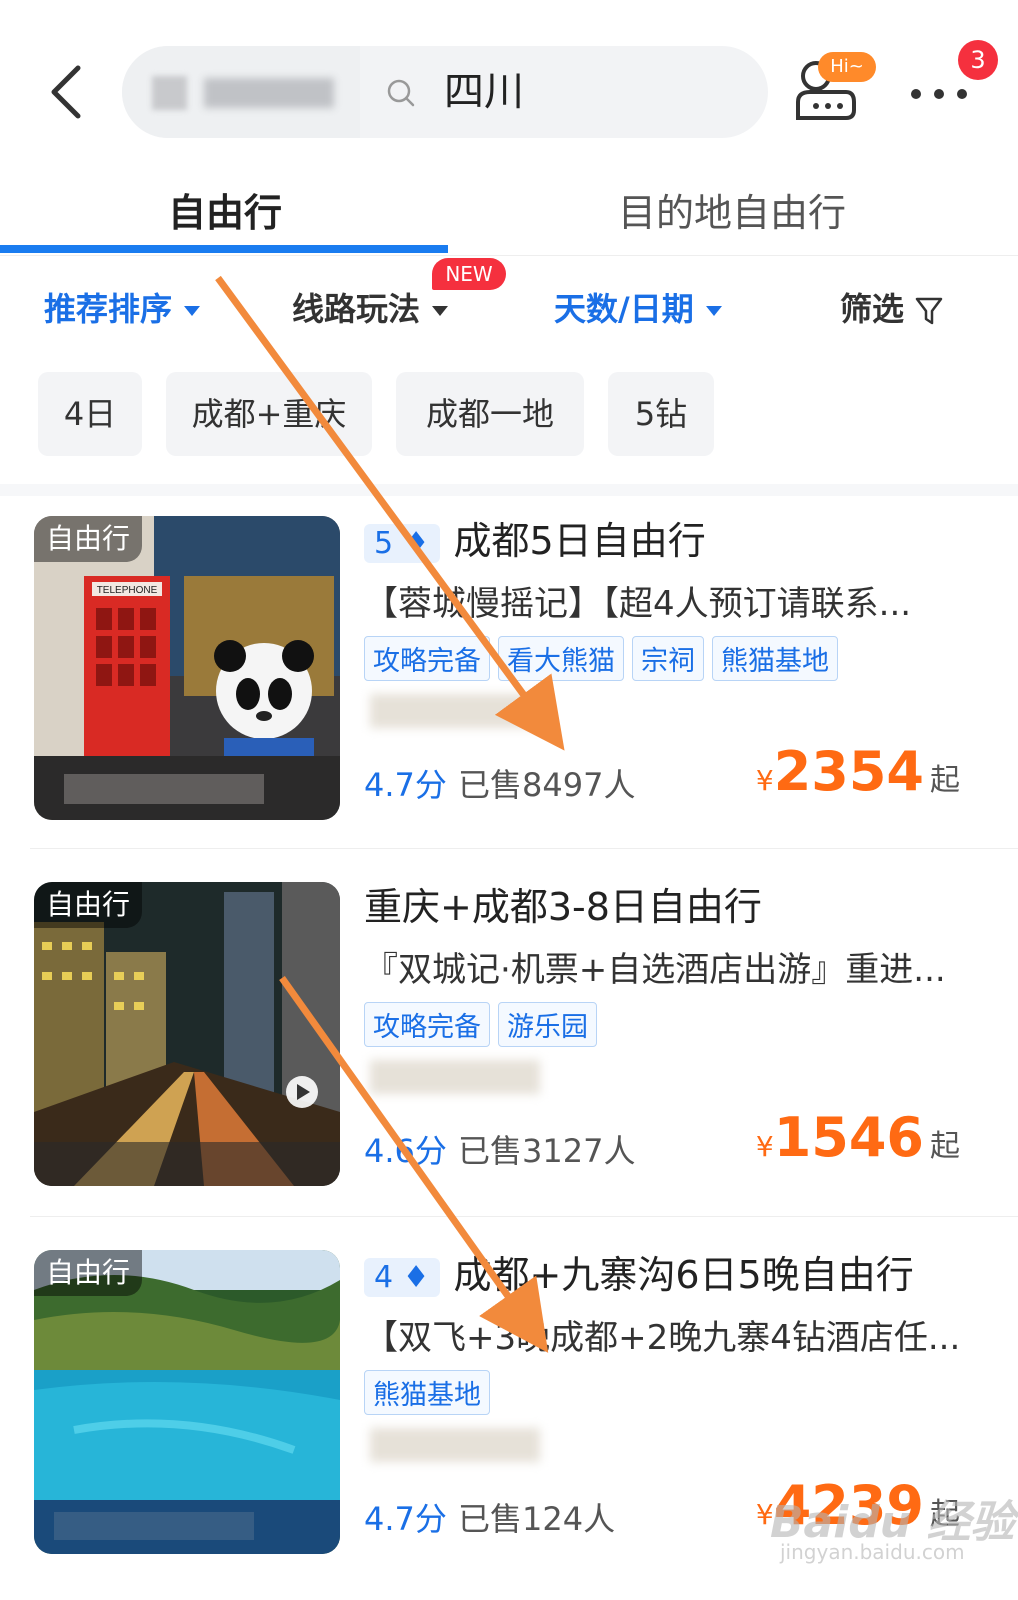  I want to click on sold-count: 已售8497人, so click(547, 785).